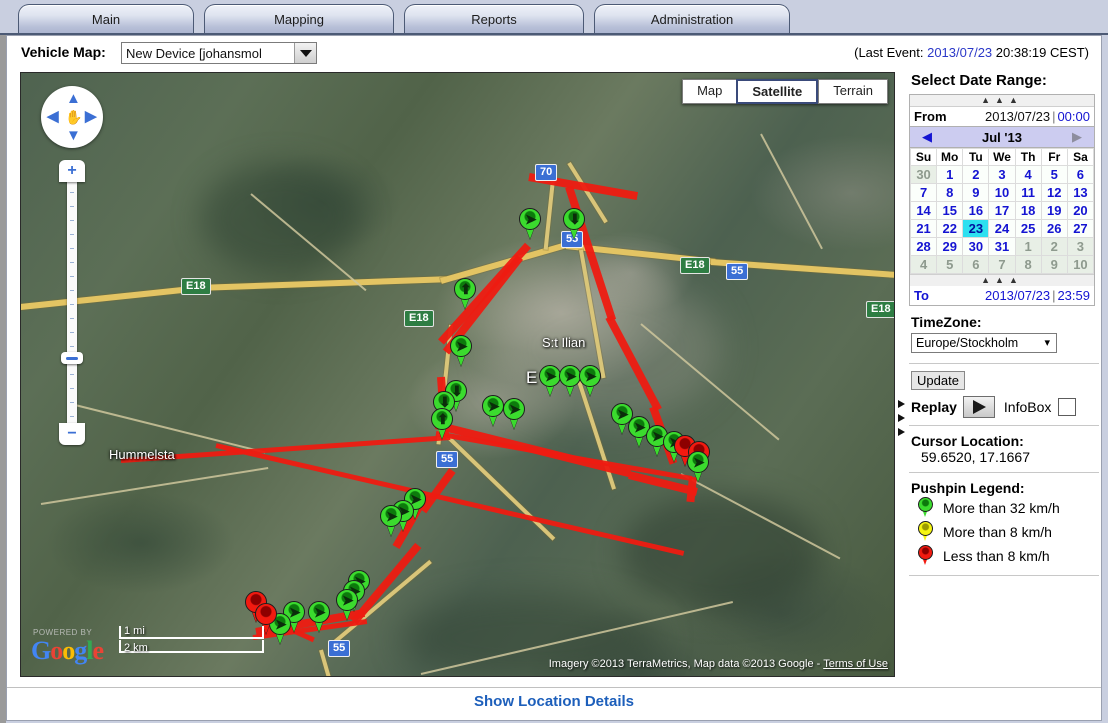 The image size is (1108, 723). I want to click on calendar-day: 23, so click(976, 228).